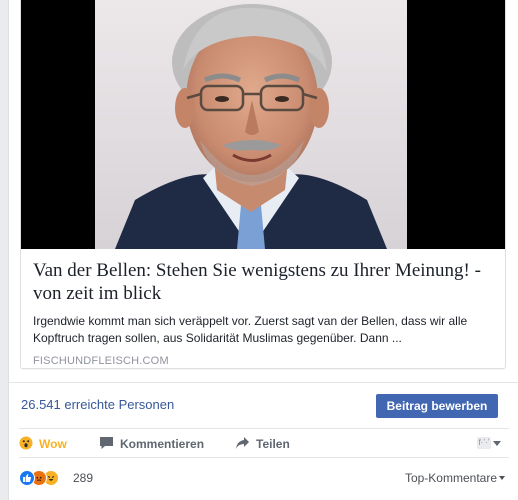  What do you see at coordinates (484, 443) in the screenshot?
I see `page-avatar-icon: f·ʼ·ʼ` at bounding box center [484, 443].